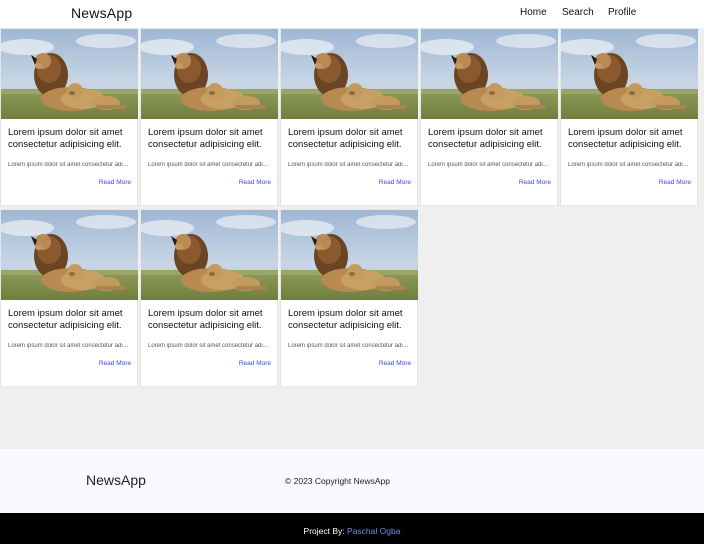 Image resolution: width=704 pixels, height=544 pixels. I want to click on credit-label: Project By:, so click(324, 531).